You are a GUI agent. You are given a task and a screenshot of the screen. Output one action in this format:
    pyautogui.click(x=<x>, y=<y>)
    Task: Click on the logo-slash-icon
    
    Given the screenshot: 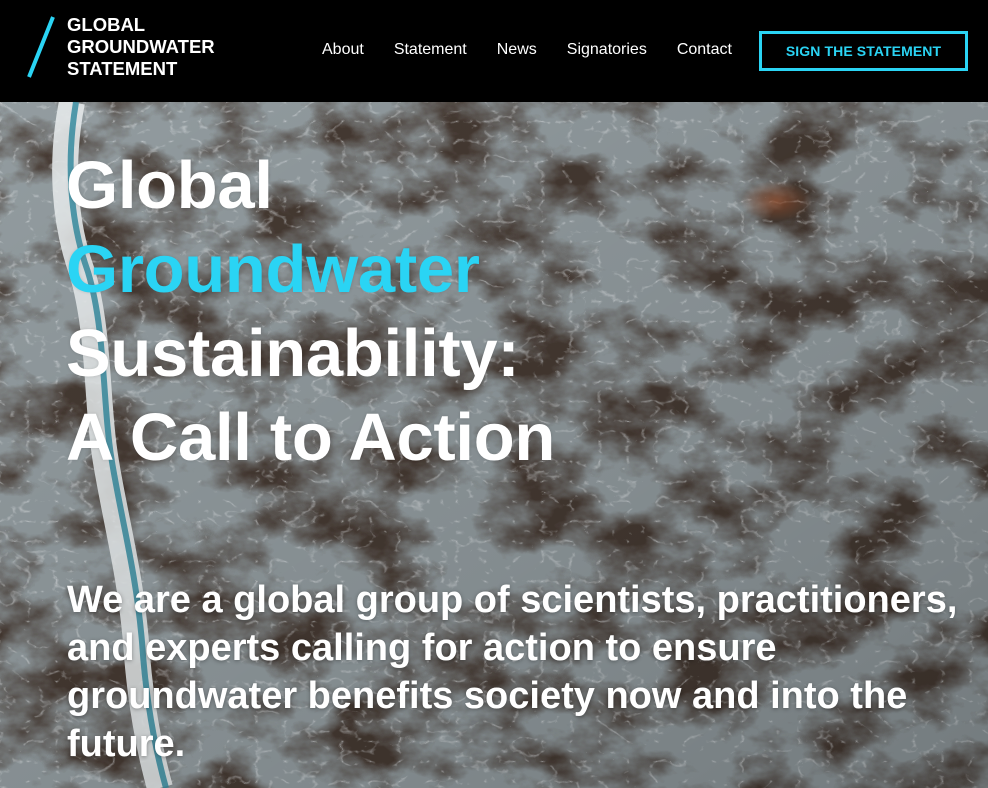 What is the action you would take?
    pyautogui.click(x=41, y=47)
    